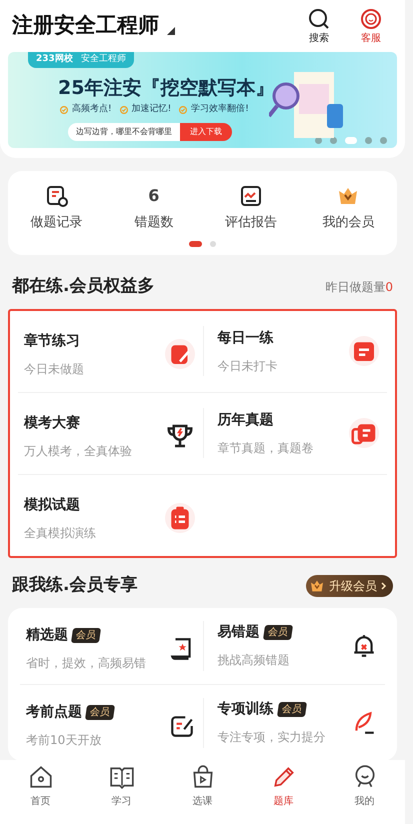 The width and height of the screenshot is (413, 824). I want to click on tab-bar-item: 选课, so click(202, 792).